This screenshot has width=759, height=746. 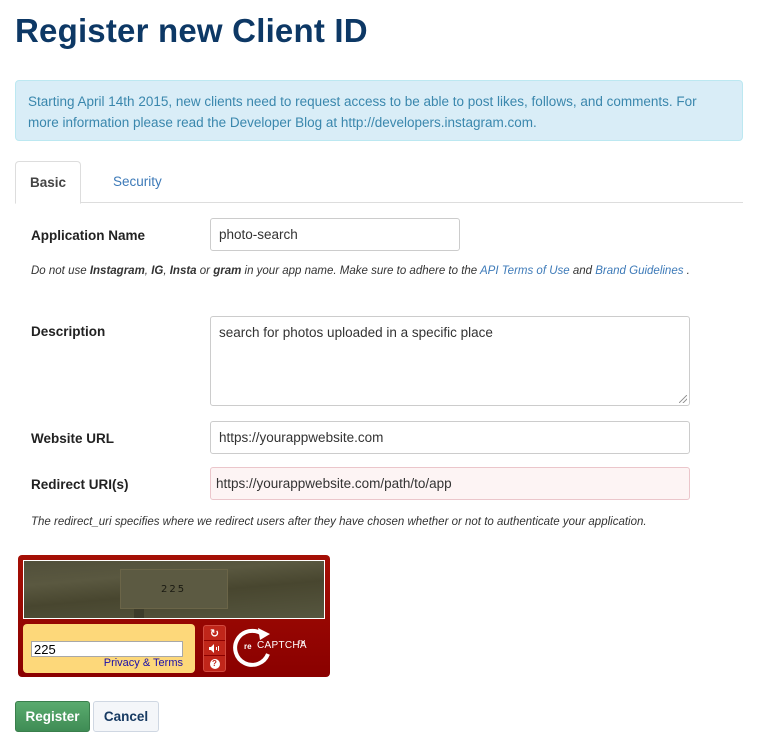 What do you see at coordinates (137, 182) in the screenshot?
I see `tab-security: Security` at bounding box center [137, 182].